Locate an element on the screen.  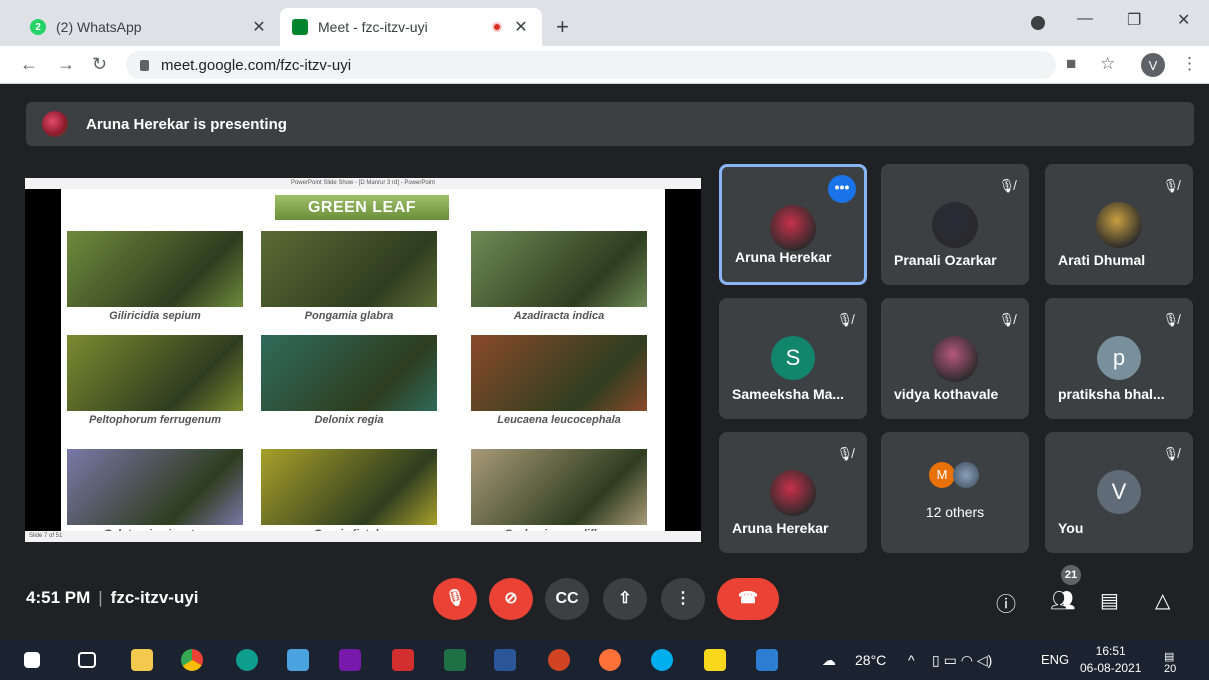
new-tab-button: + is located at coordinates (562, 27).